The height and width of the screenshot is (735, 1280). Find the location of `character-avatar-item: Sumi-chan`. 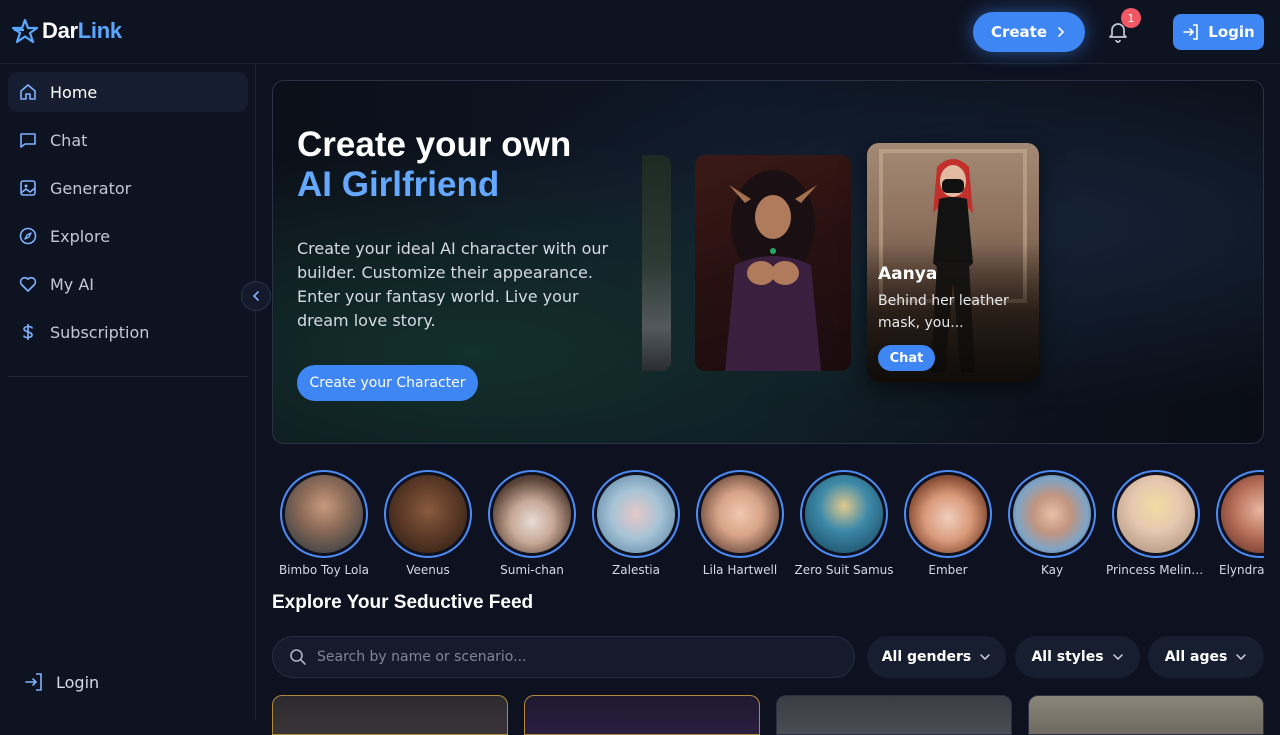

character-avatar-item: Sumi-chan is located at coordinates (532, 523).